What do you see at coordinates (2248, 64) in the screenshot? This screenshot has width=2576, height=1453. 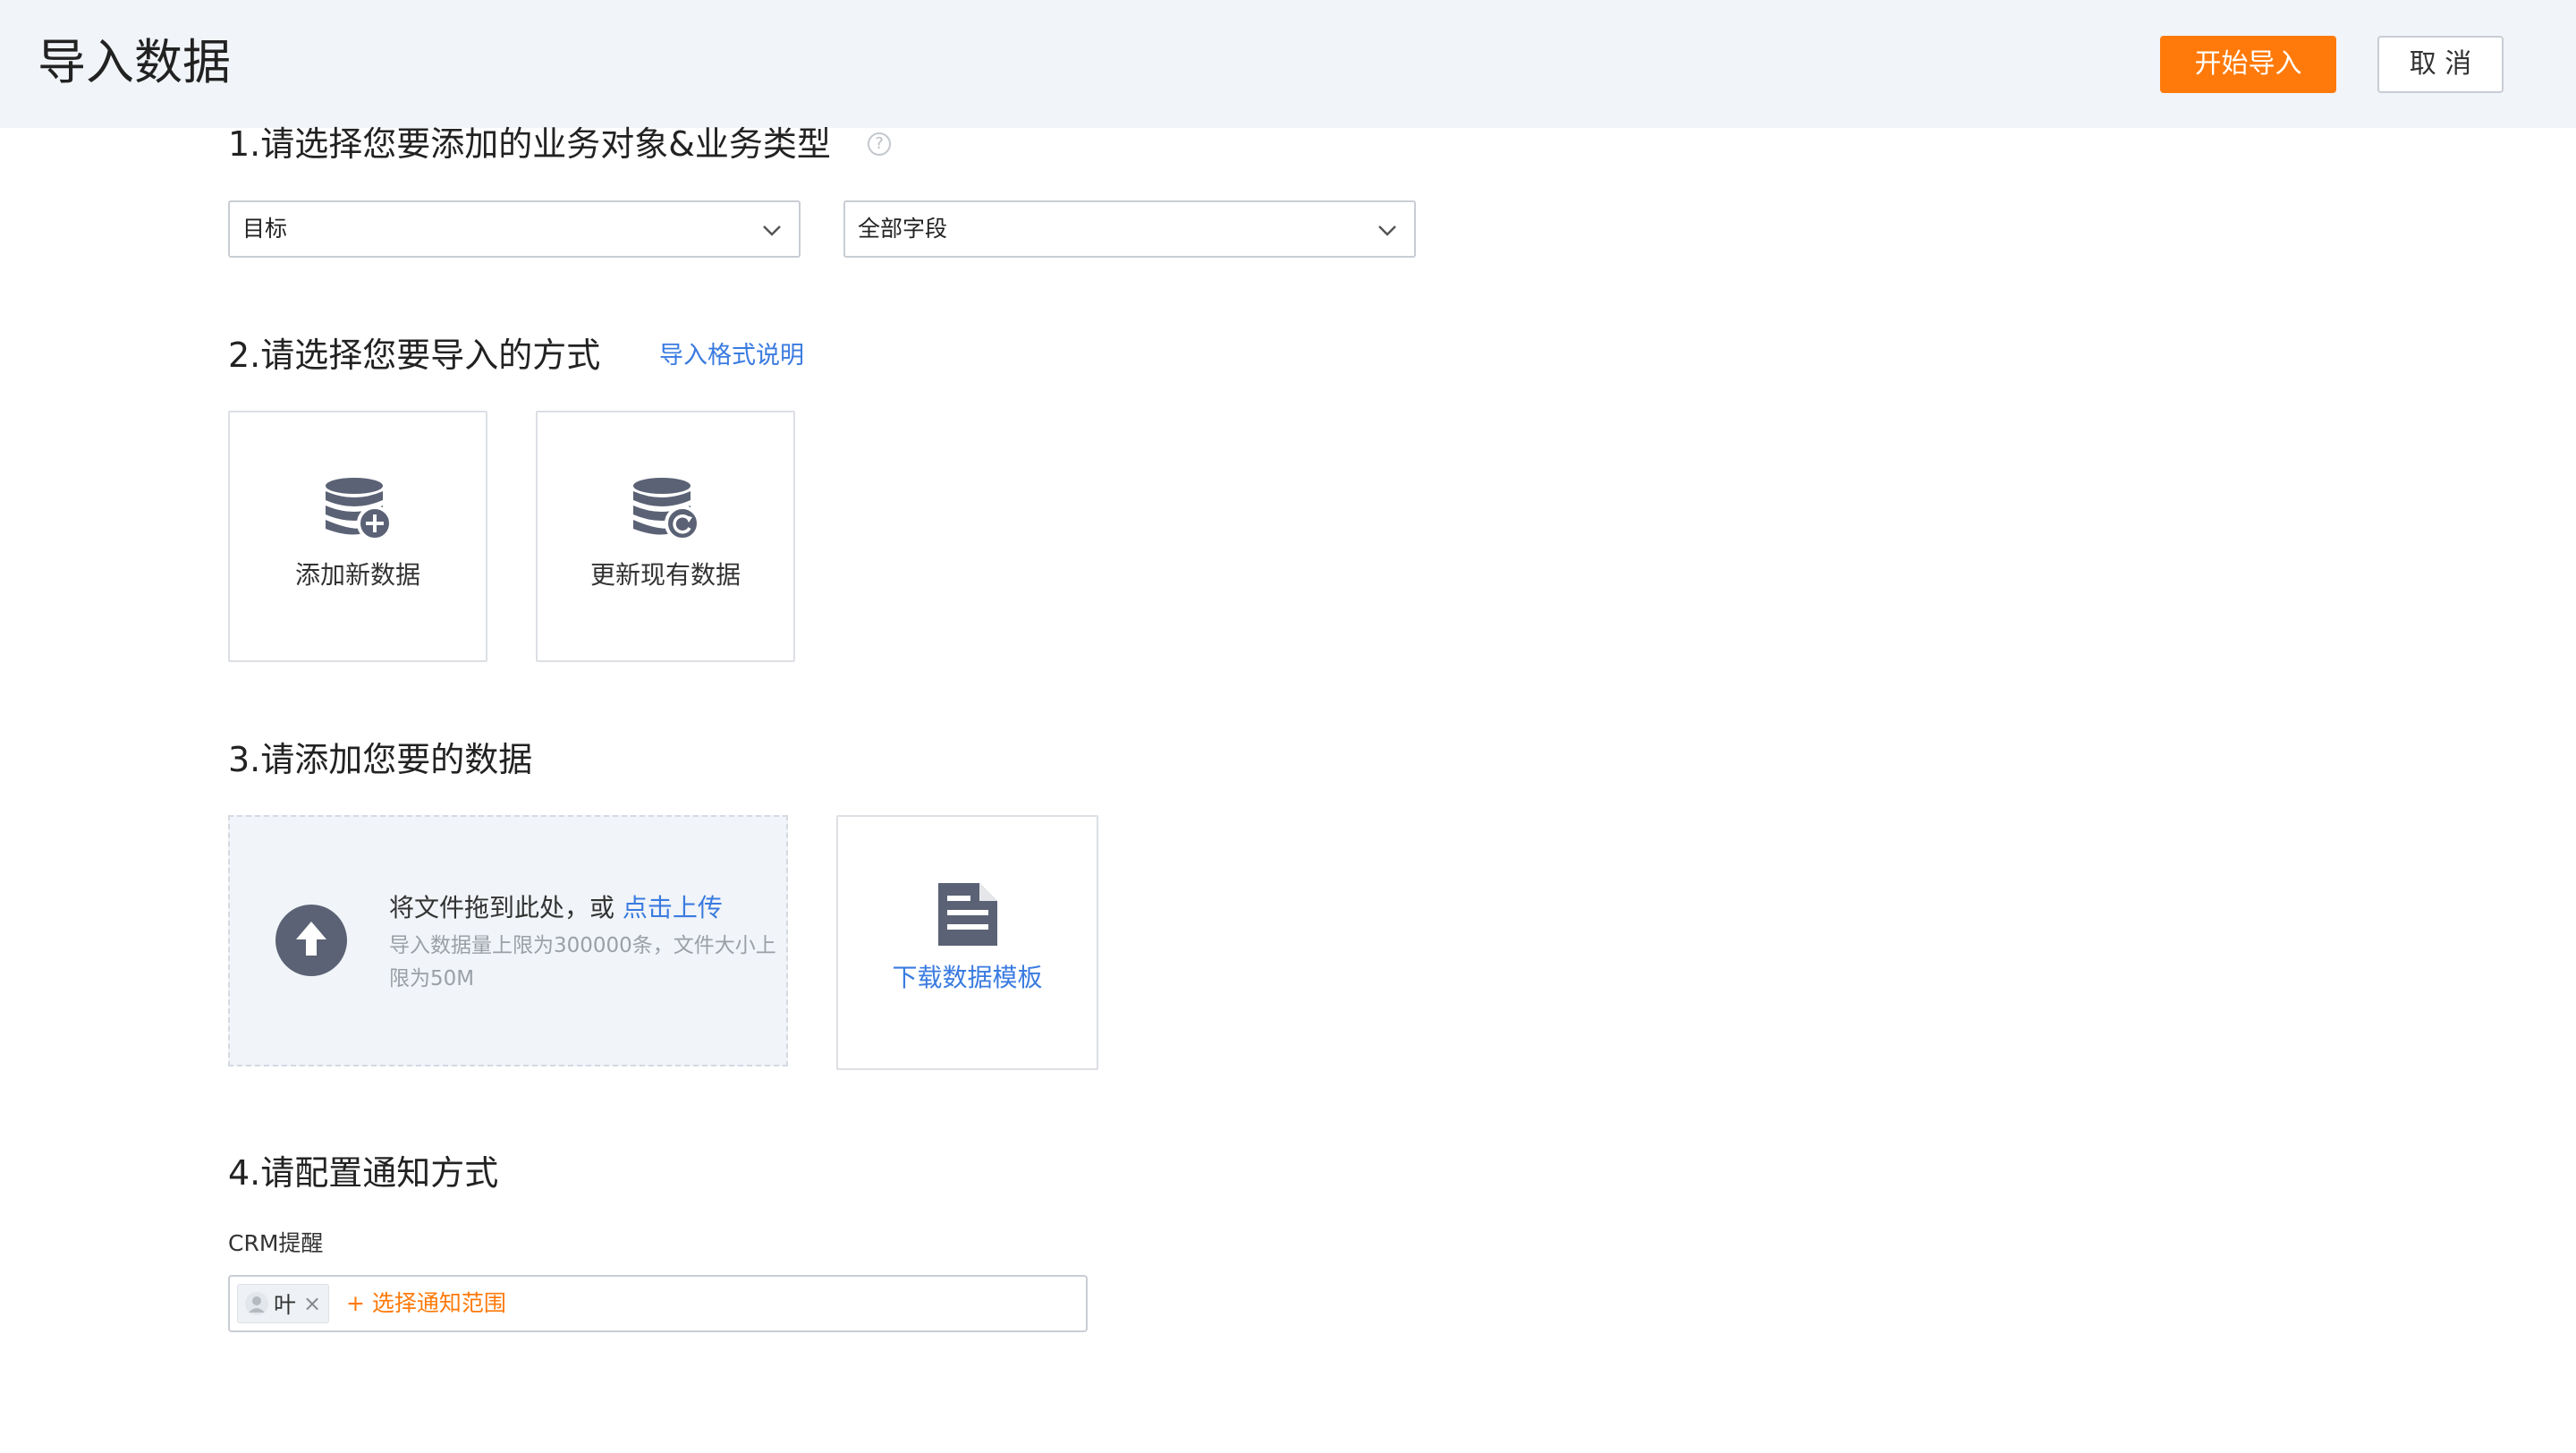 I see `start-import-button: 开始导入` at bounding box center [2248, 64].